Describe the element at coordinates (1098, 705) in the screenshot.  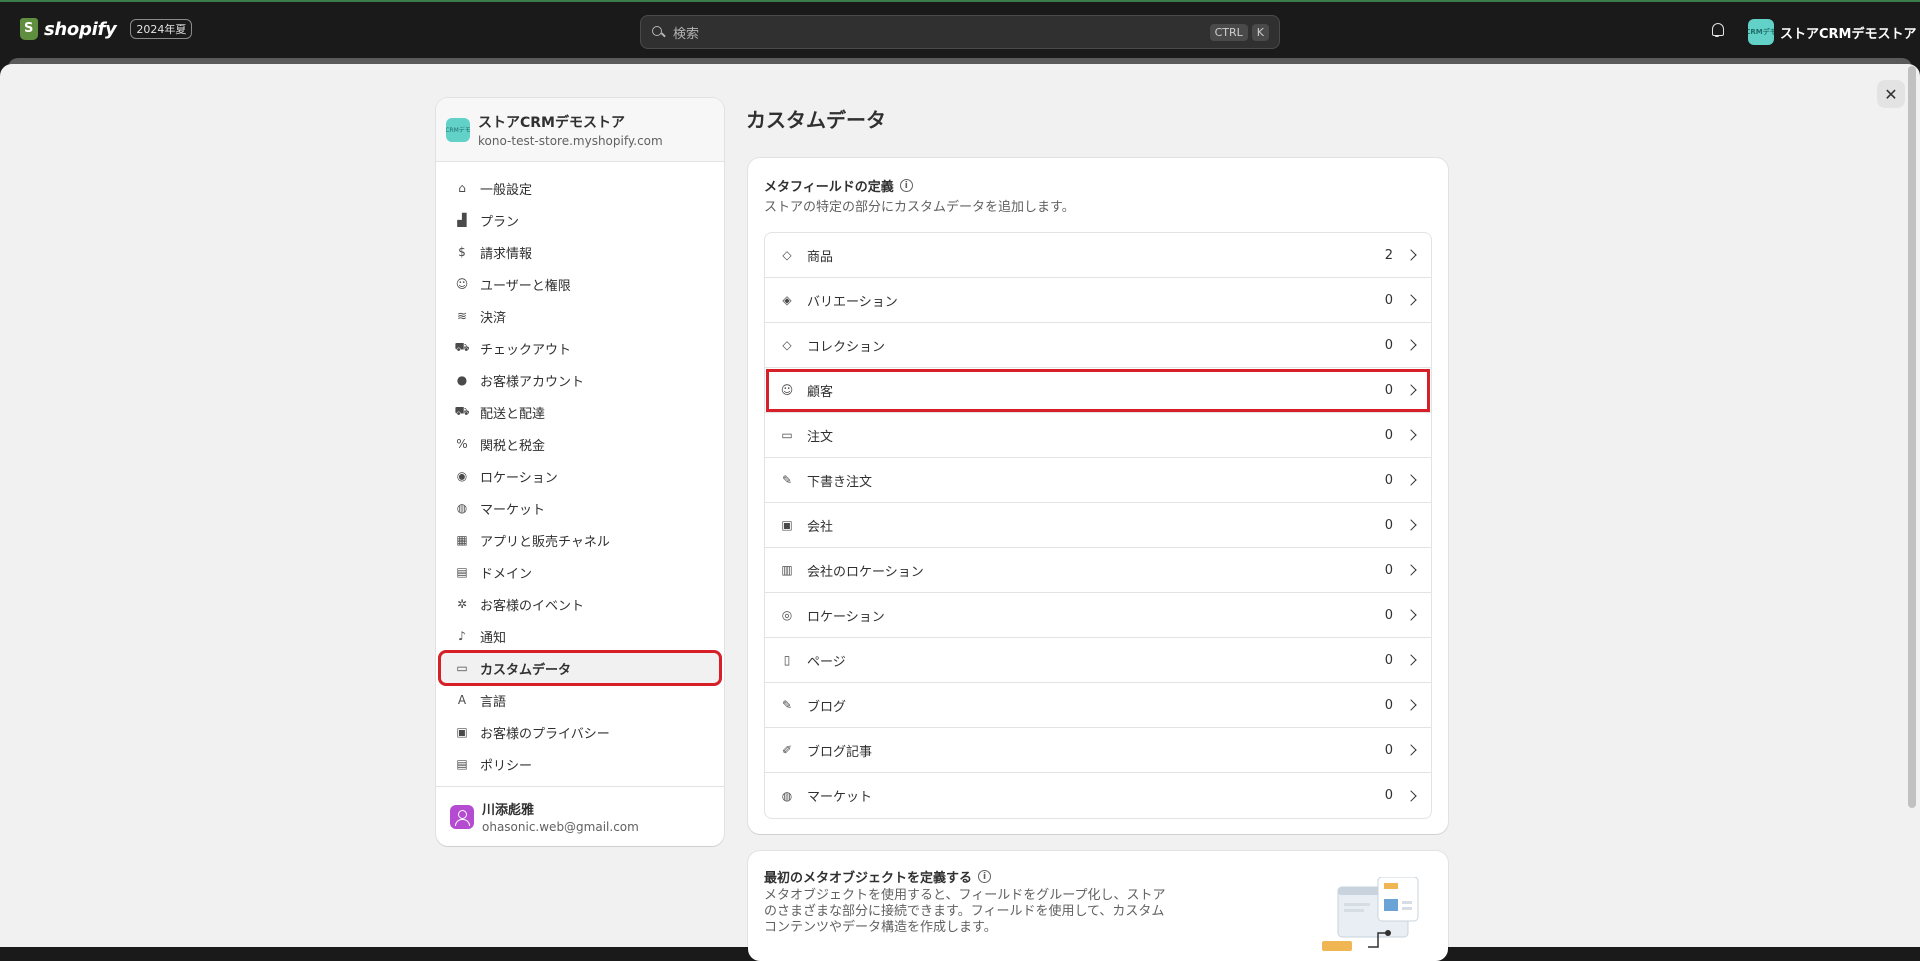
I see `resource-row: ✎ ブログ 0` at that location.